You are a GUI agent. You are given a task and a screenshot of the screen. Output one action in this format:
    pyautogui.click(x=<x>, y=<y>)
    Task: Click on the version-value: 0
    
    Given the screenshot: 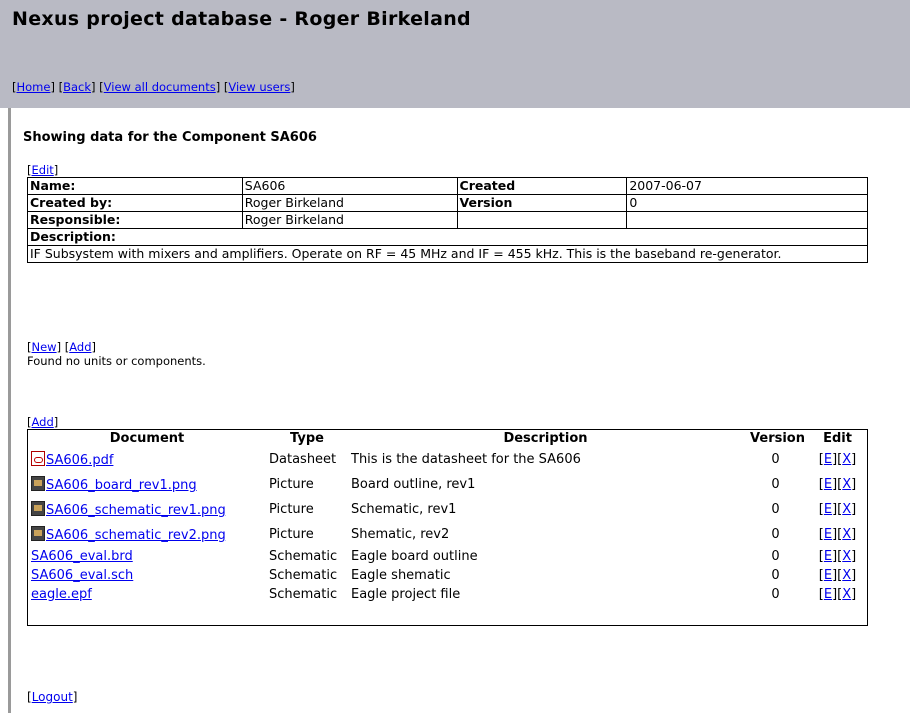 What is the action you would take?
    pyautogui.click(x=747, y=203)
    